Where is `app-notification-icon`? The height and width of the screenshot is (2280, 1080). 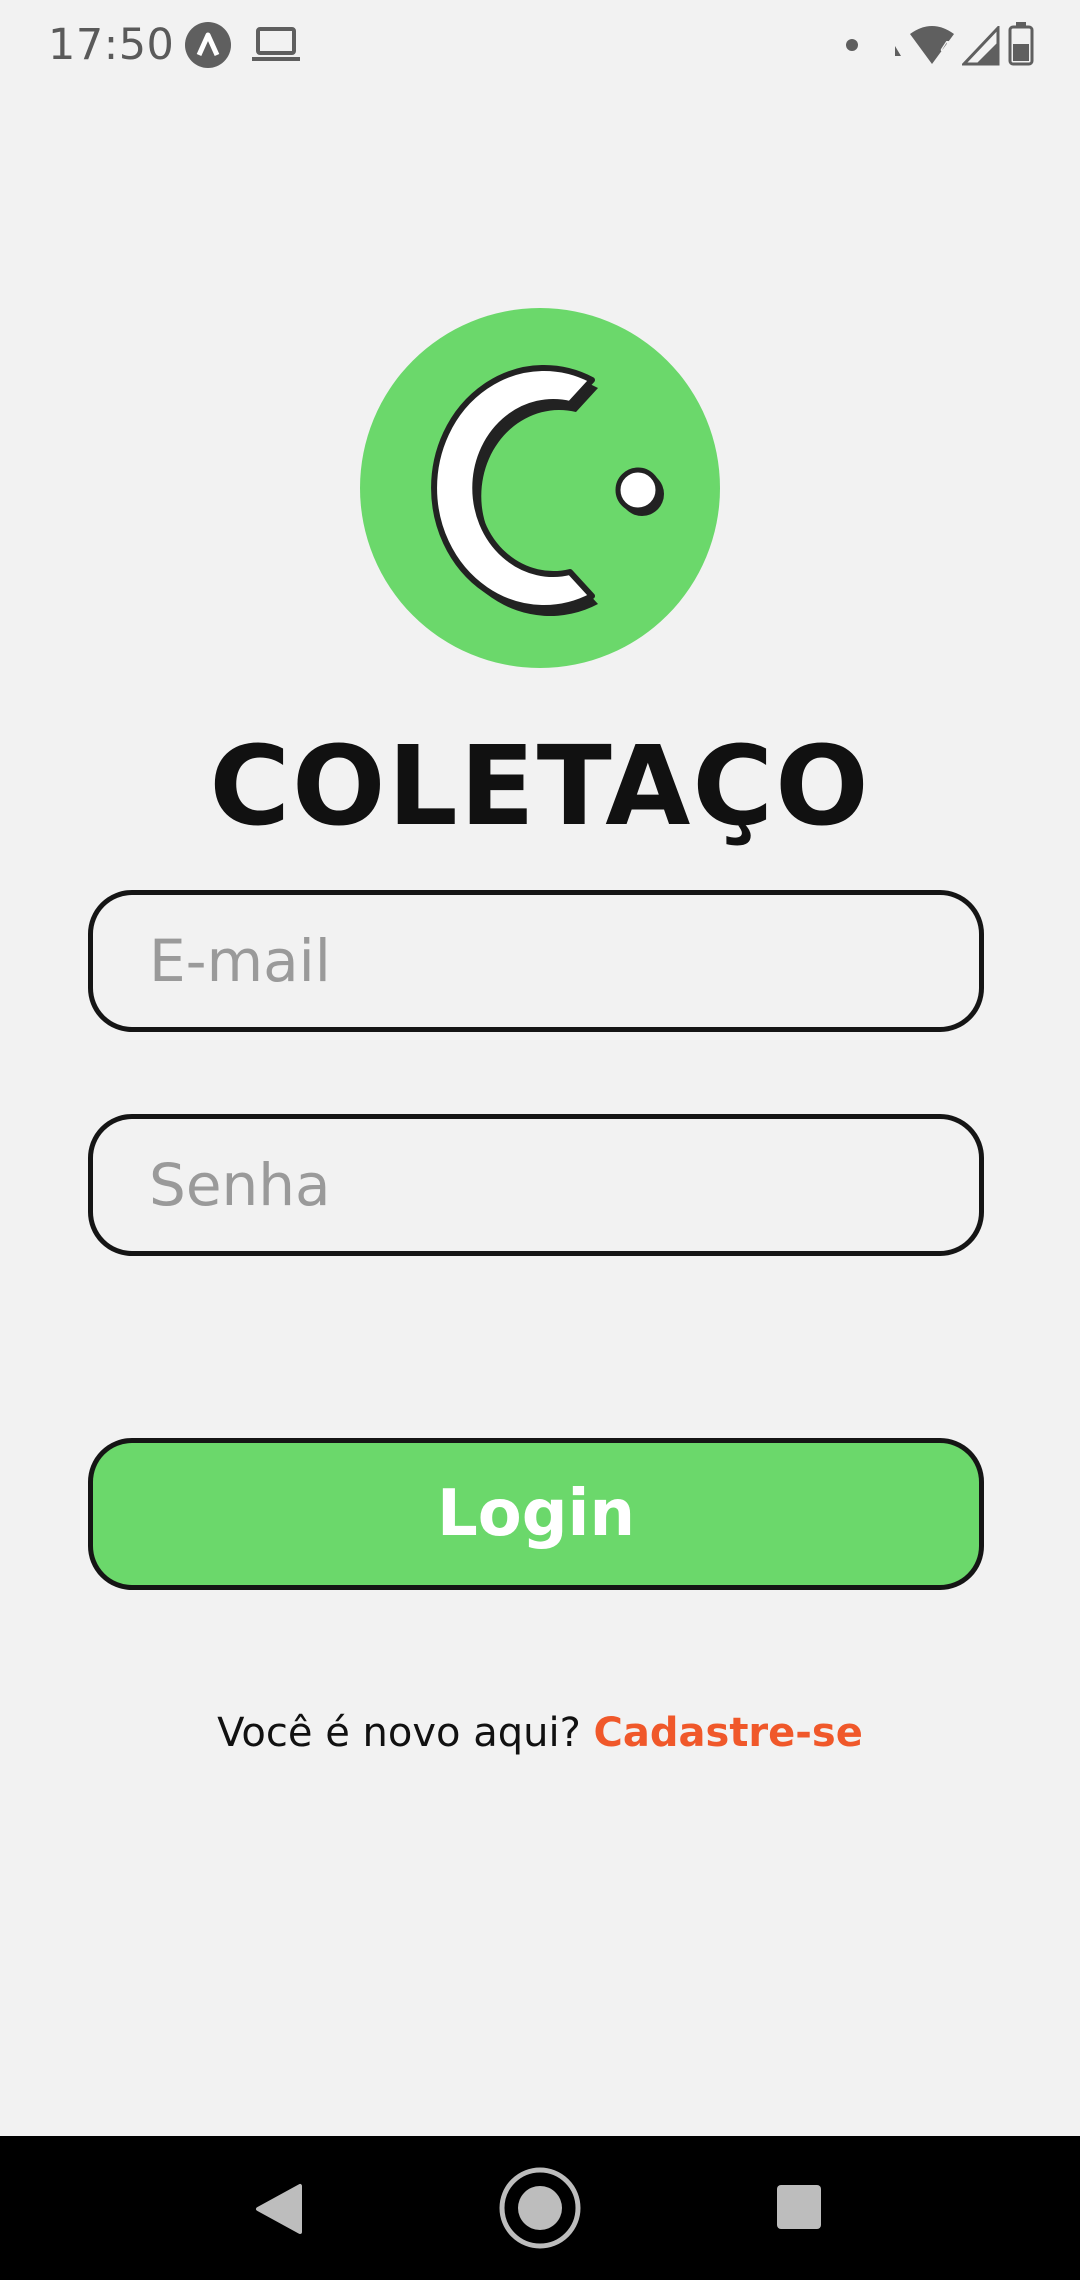 app-notification-icon is located at coordinates (208, 45).